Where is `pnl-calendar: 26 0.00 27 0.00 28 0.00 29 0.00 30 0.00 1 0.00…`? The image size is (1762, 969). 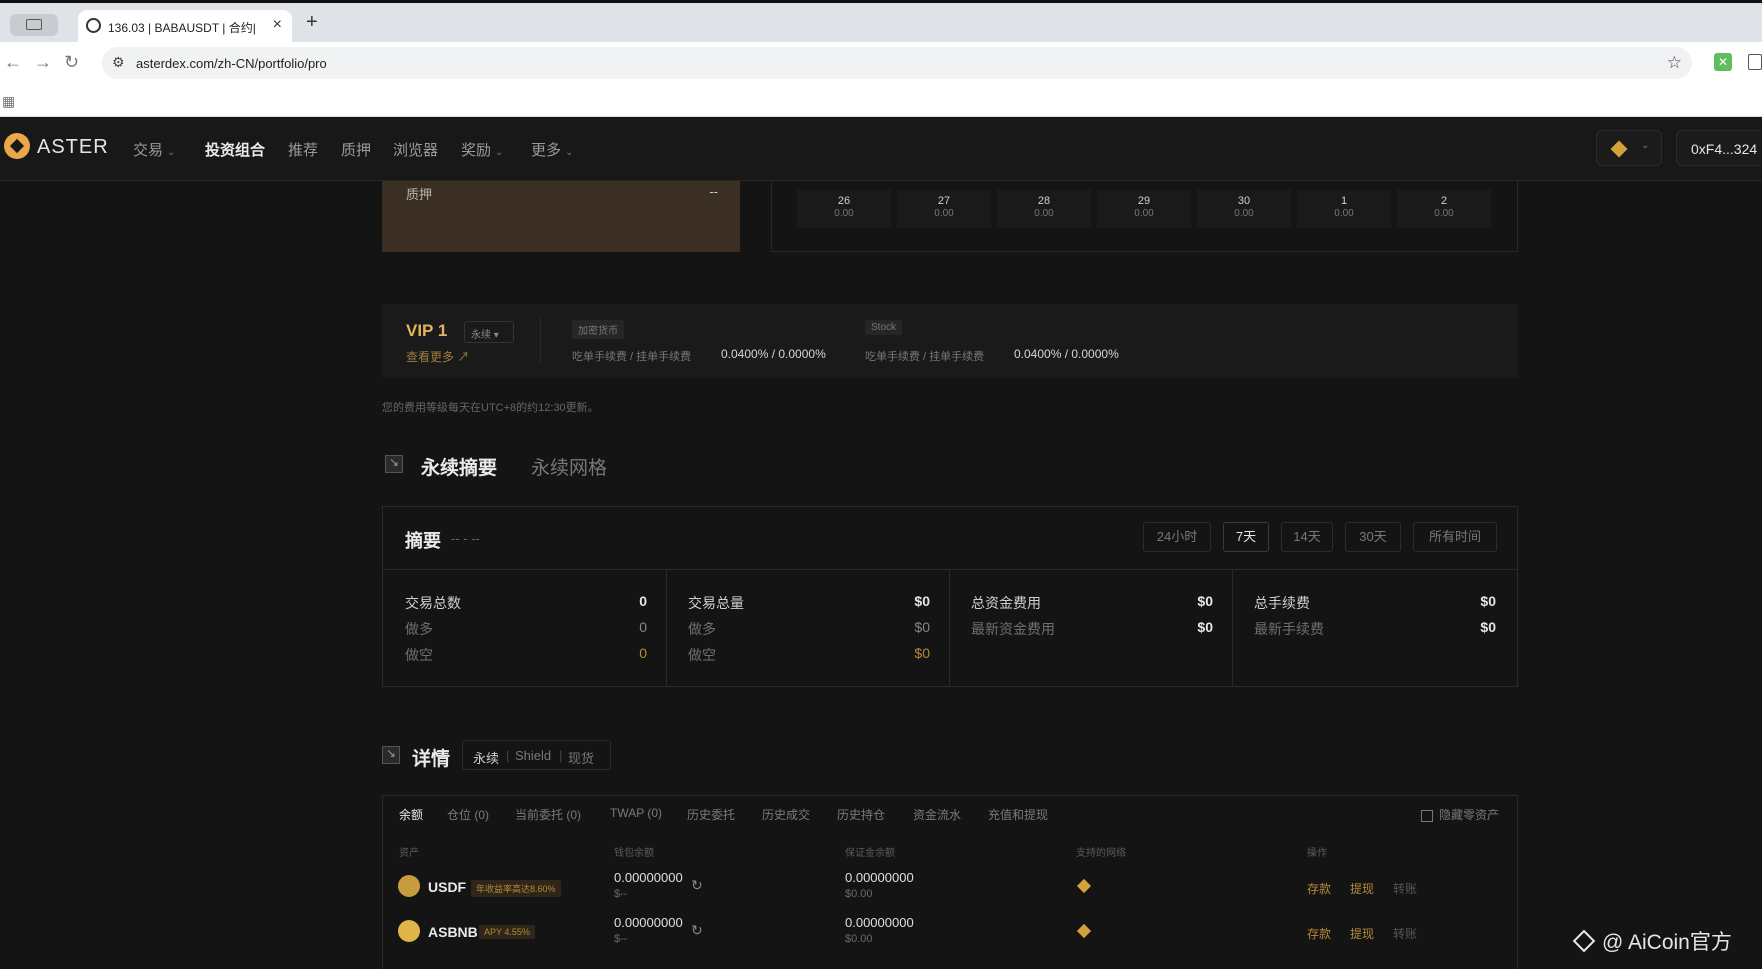
pnl-calendar: 26 0.00 27 0.00 28 0.00 29 0.00 30 0.00 1 0.00… is located at coordinates (1144, 216).